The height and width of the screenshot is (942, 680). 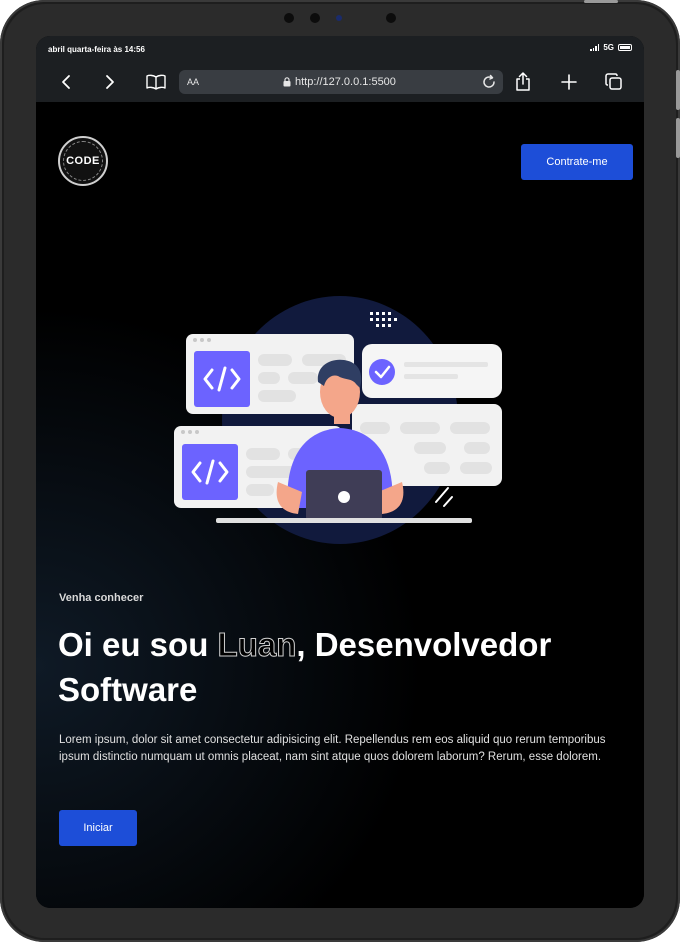 What do you see at coordinates (391, 18) in the screenshot?
I see `proximity-sensor` at bounding box center [391, 18].